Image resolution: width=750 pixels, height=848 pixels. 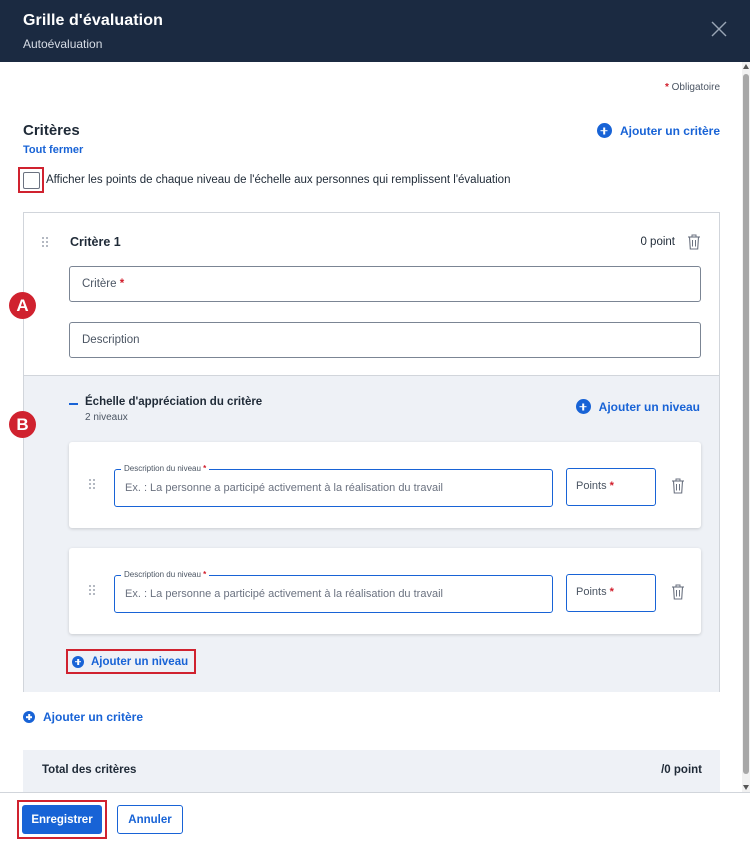 I want to click on section-title: Critères, so click(x=51, y=130).